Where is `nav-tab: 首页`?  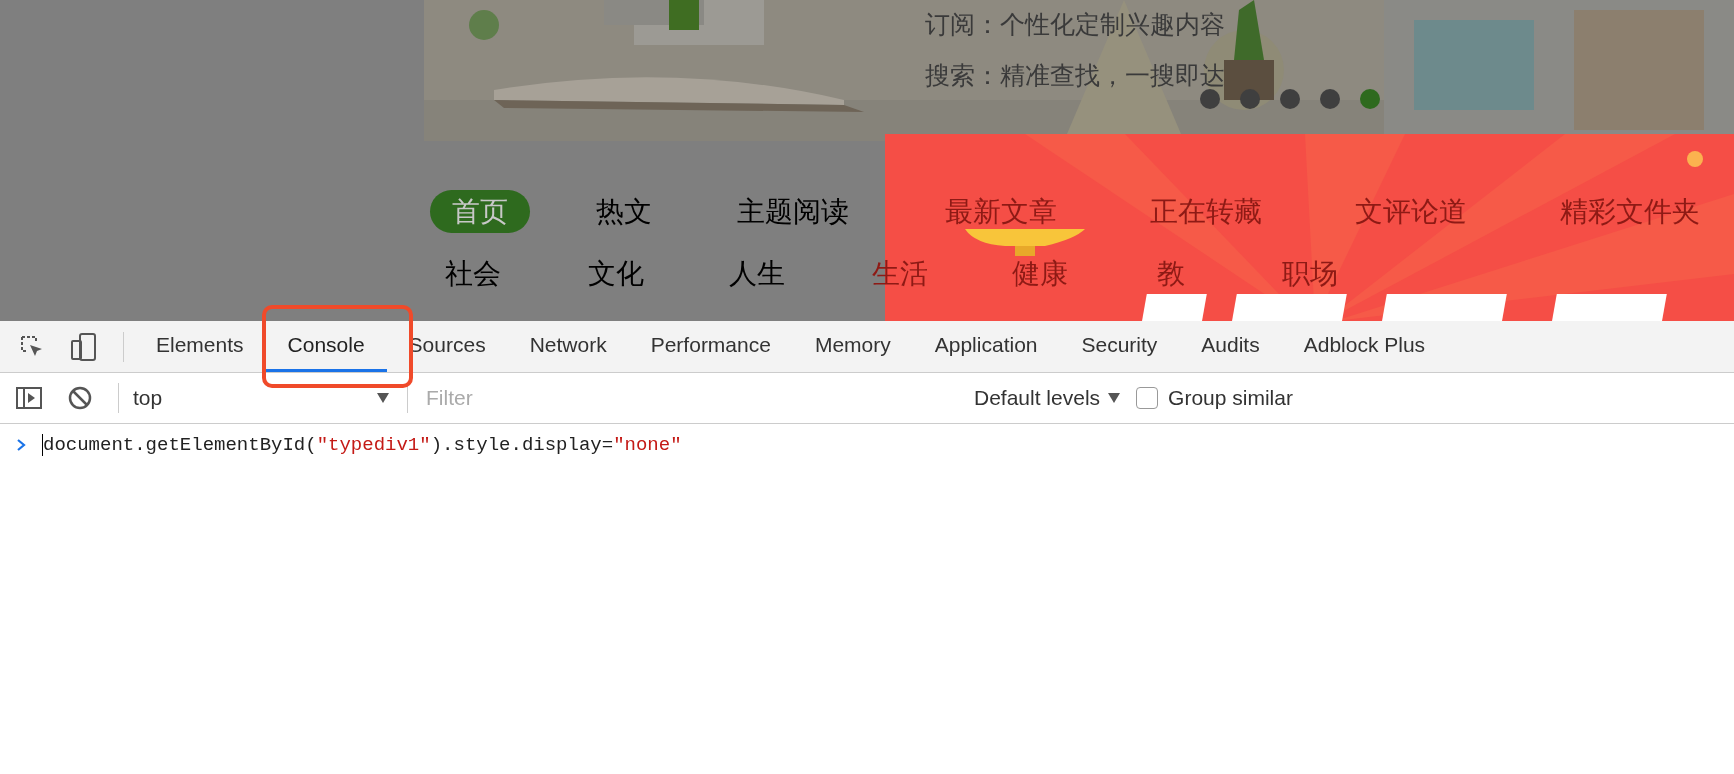
nav-tab: 首页 is located at coordinates (480, 211).